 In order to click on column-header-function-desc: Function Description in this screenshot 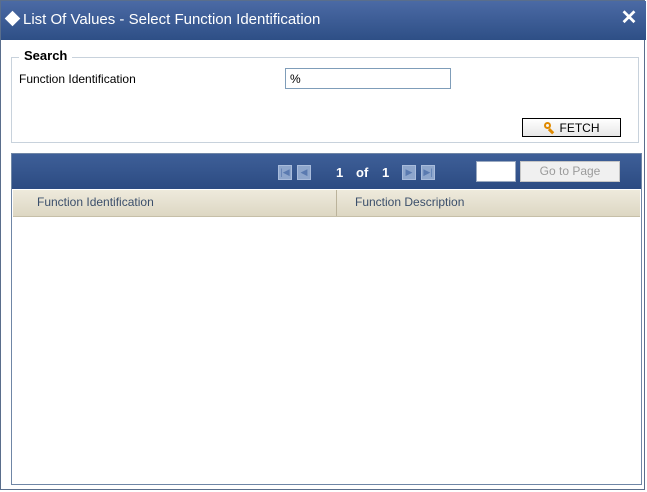, I will do `click(409, 203)`.